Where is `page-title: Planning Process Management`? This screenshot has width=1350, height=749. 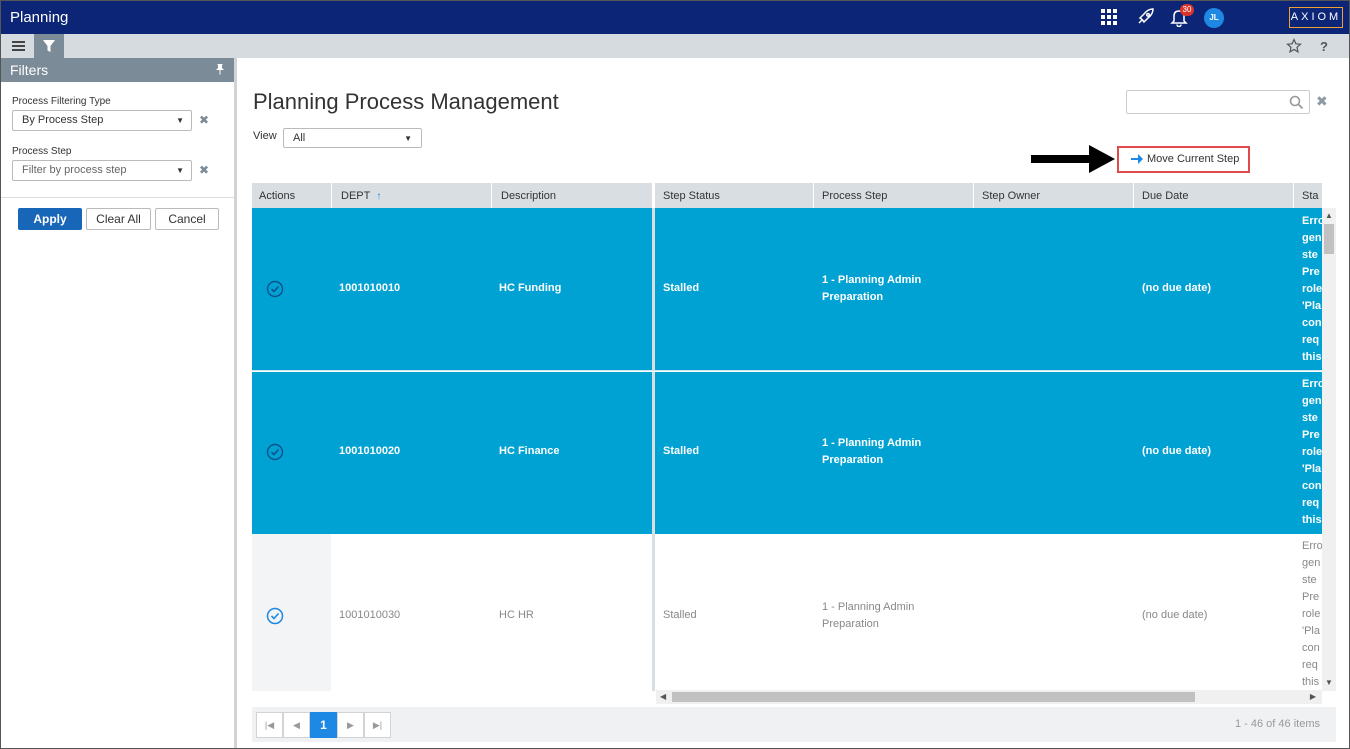
page-title: Planning Process Management is located at coordinates (406, 101).